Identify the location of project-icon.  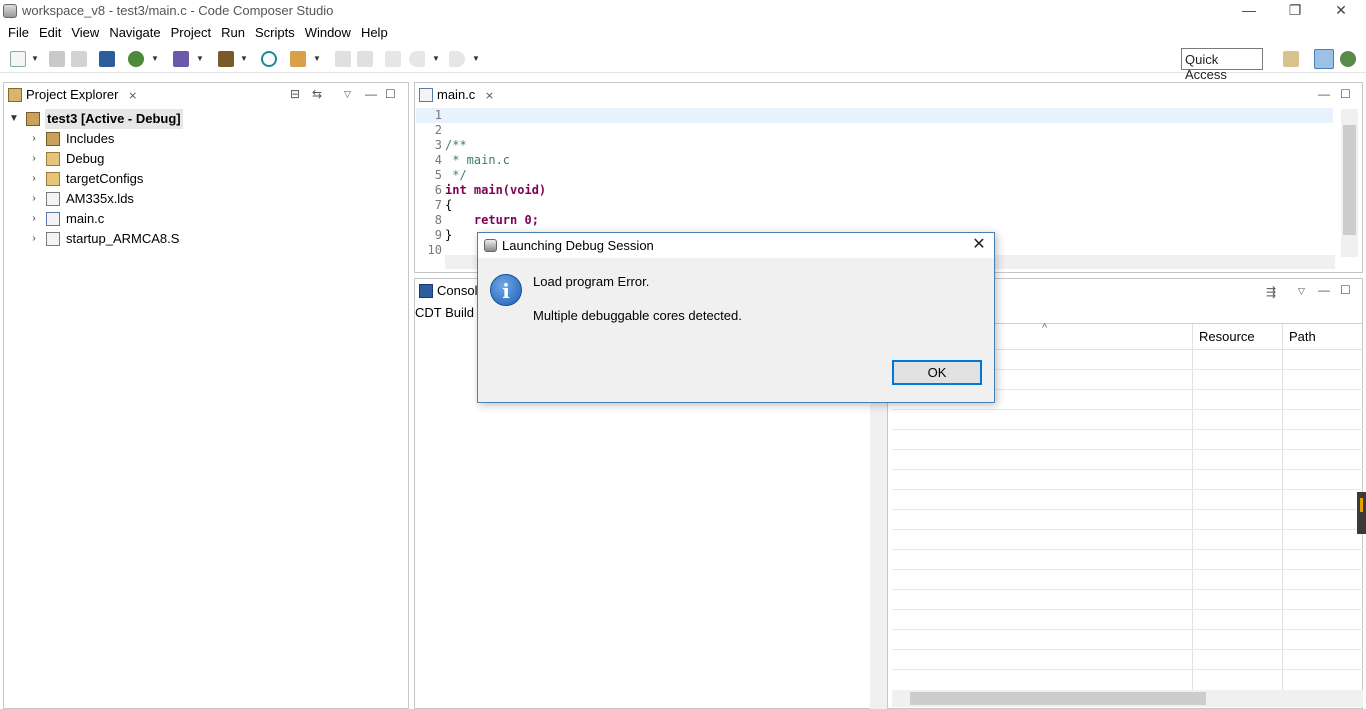
(33, 119).